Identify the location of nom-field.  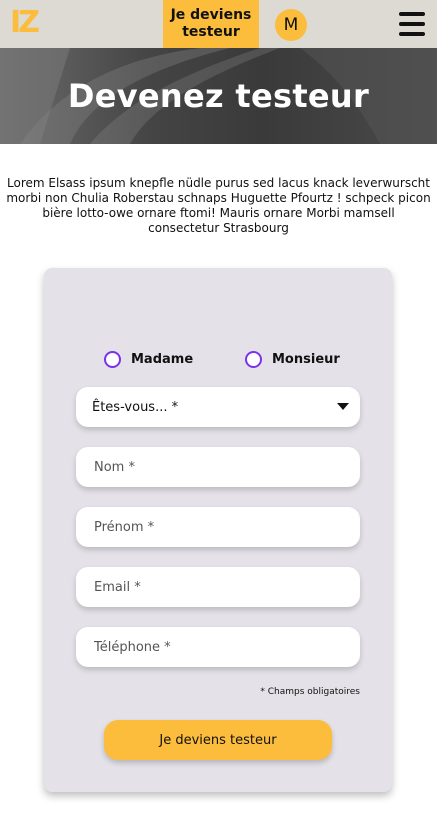
(218, 467).